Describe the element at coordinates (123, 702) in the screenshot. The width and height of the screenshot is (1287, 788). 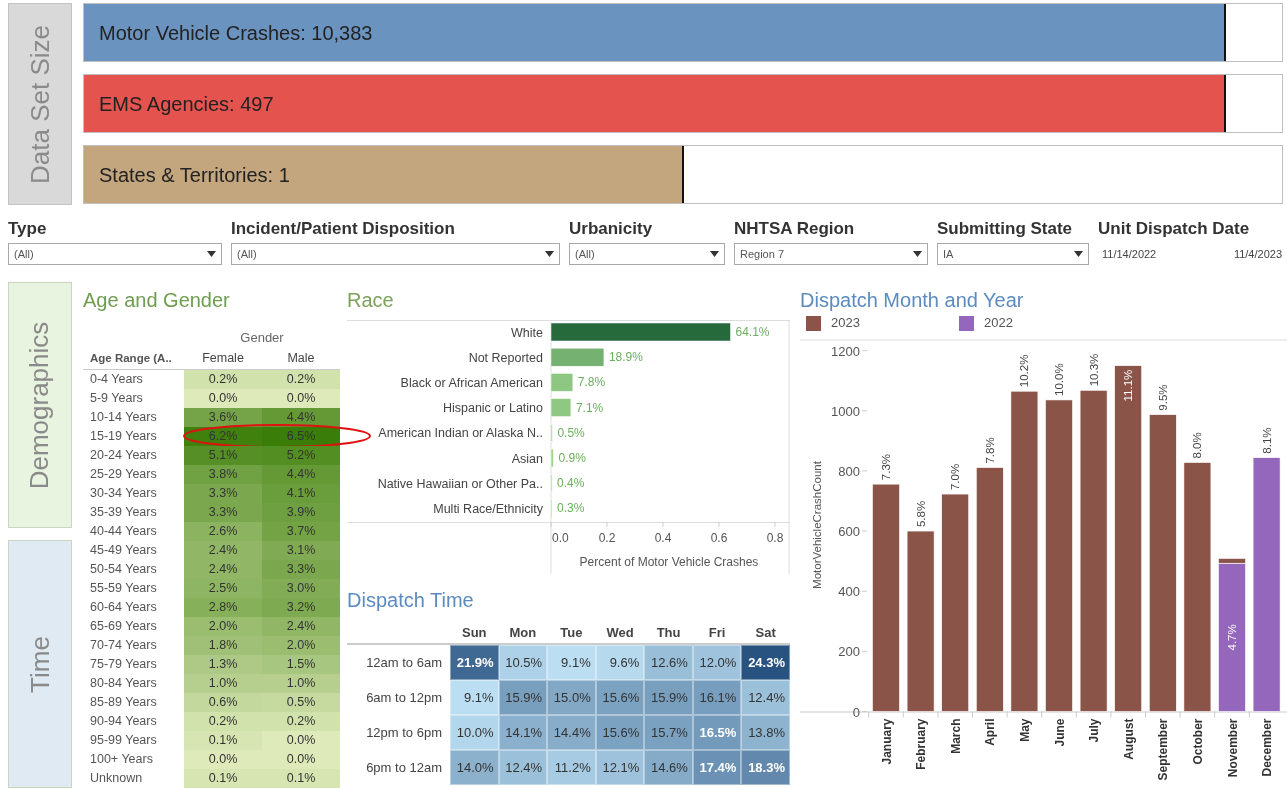
I see `row-label: 85-89 Years` at that location.